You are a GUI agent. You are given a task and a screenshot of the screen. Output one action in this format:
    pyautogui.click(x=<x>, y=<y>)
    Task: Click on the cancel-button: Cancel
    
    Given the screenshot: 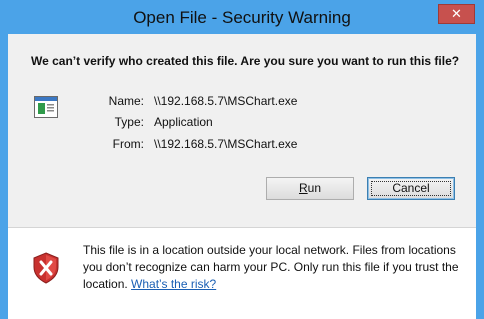 What is the action you would take?
    pyautogui.click(x=411, y=188)
    